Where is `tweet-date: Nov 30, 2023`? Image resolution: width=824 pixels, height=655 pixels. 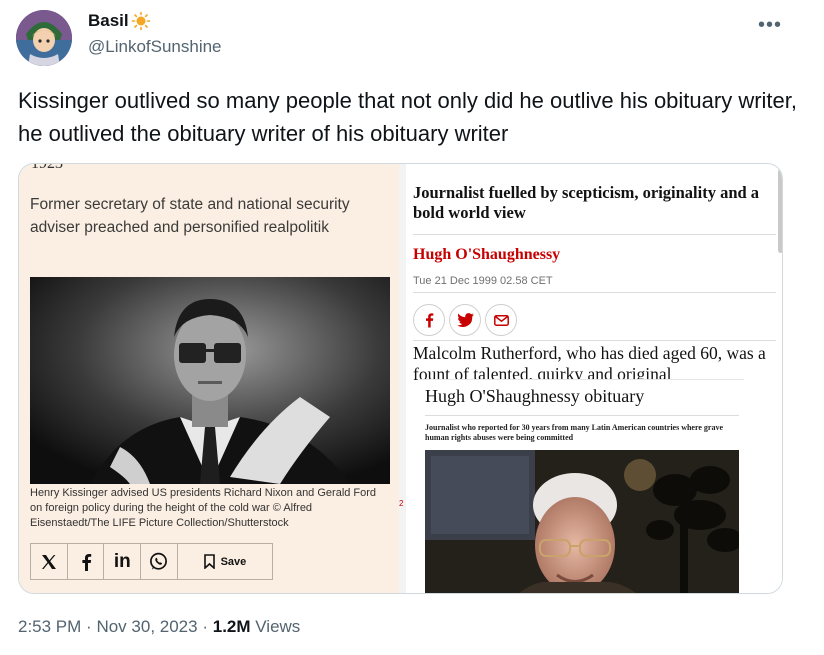 tweet-date: Nov 30, 2023 is located at coordinates (146, 626).